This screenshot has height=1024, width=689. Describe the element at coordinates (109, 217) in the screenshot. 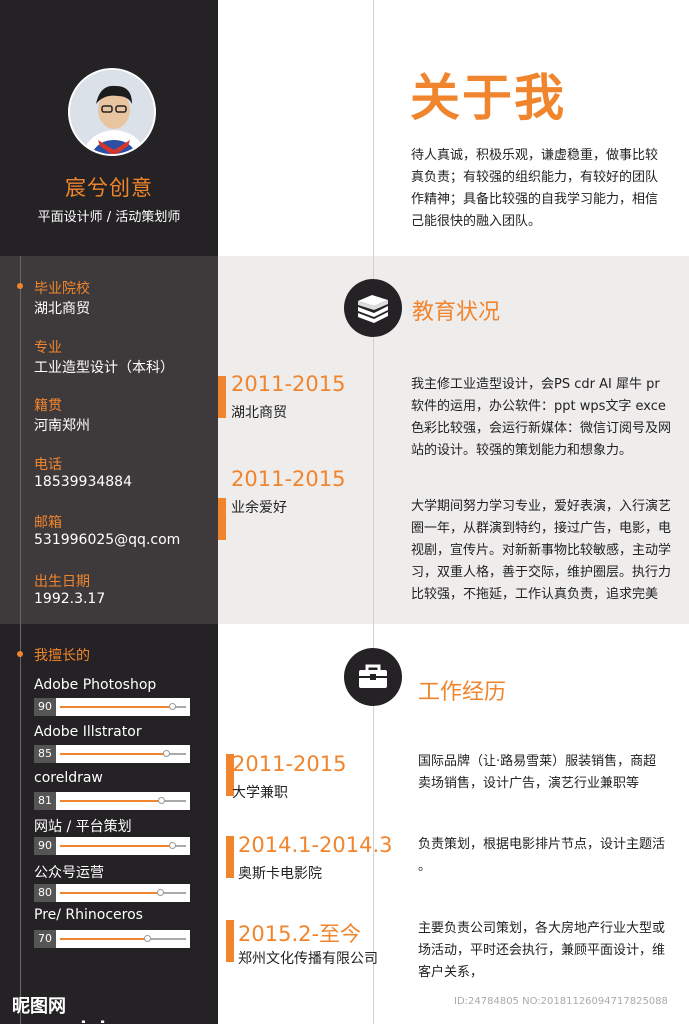

I see `profile-role: 平面设计师 / 活动策划师` at that location.